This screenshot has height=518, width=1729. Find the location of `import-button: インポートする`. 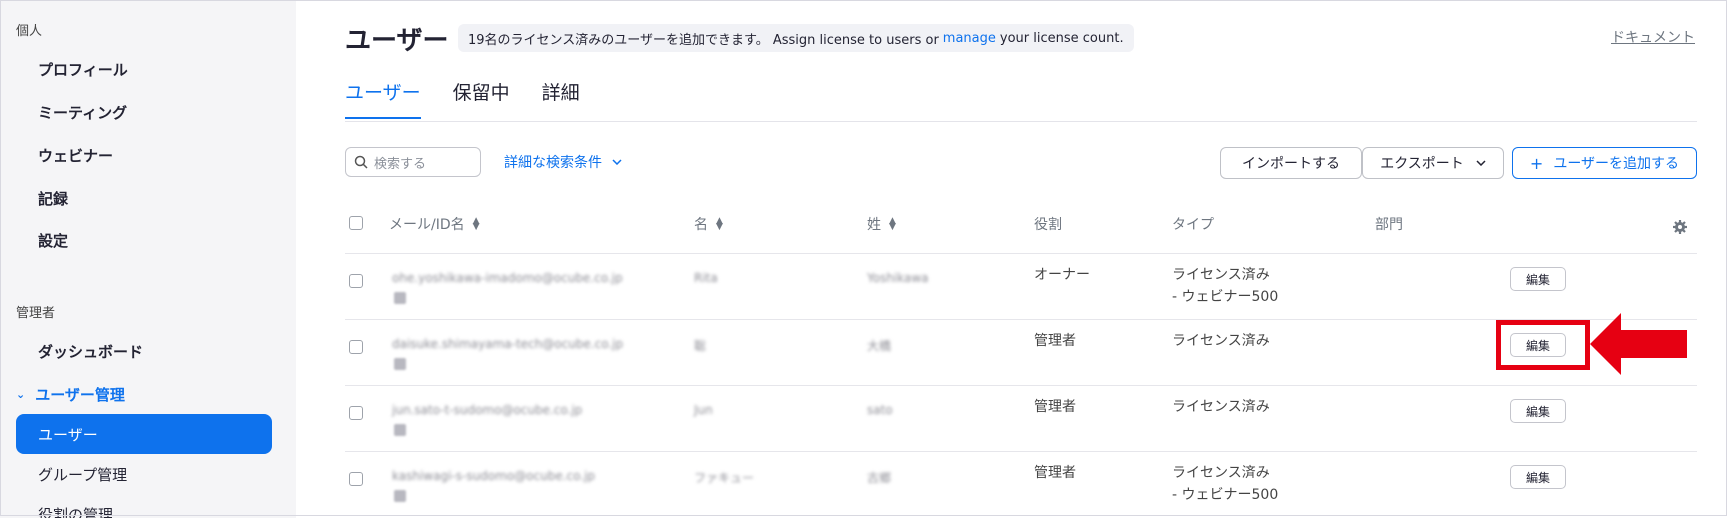

import-button: インポートする is located at coordinates (1291, 163).